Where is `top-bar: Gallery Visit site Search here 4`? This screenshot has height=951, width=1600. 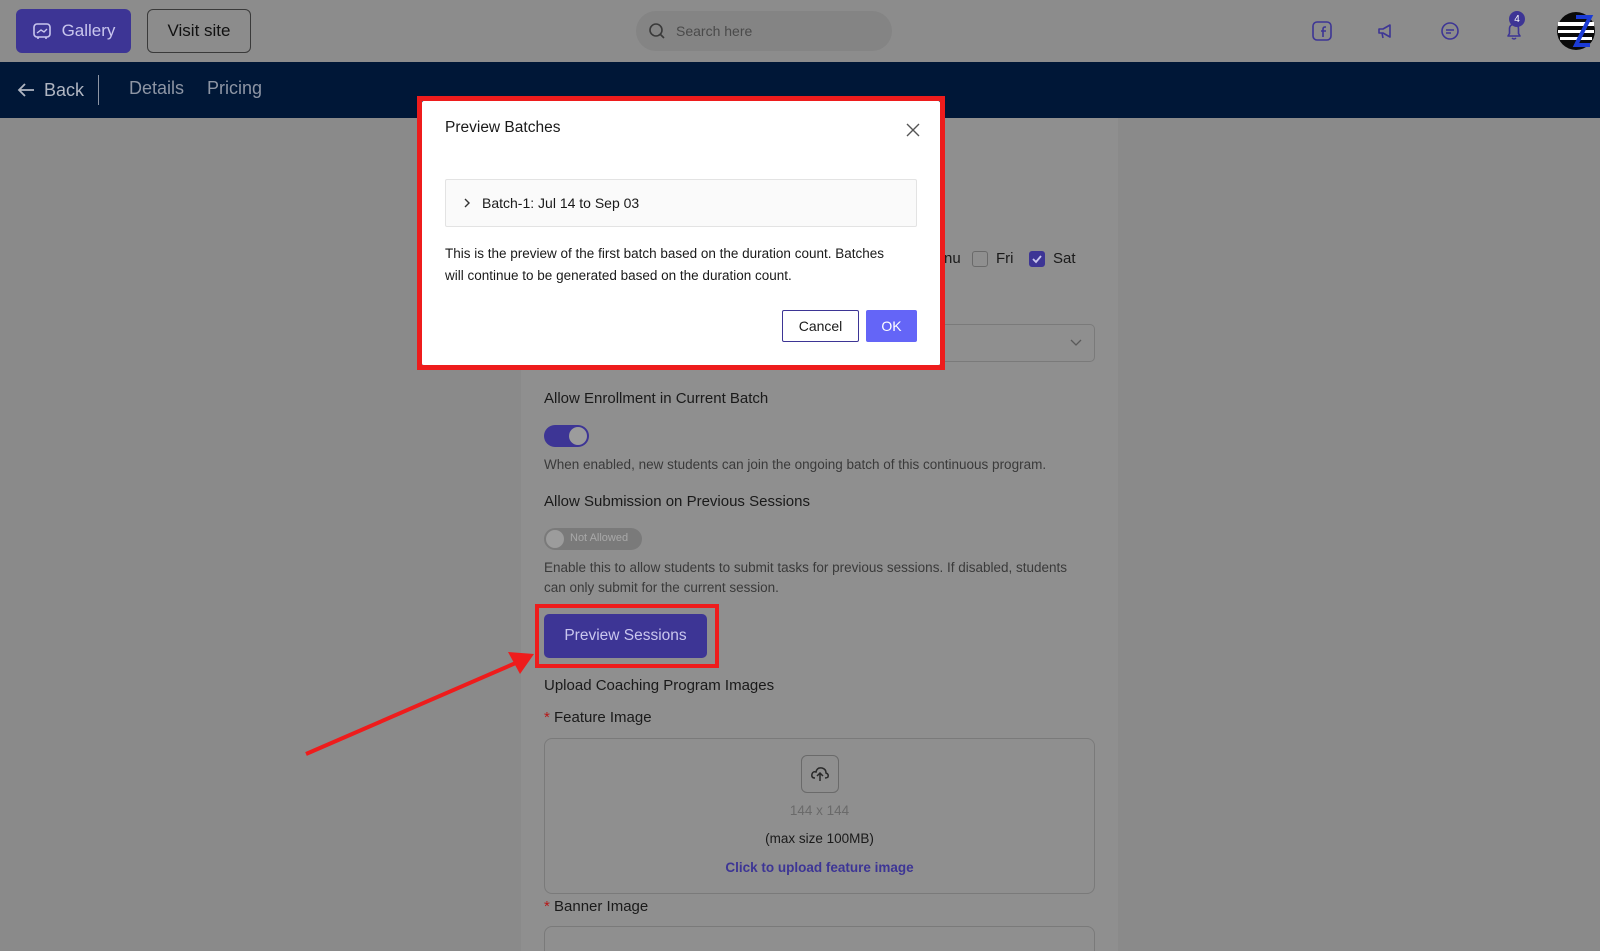
top-bar: Gallery Visit site Search here 4 is located at coordinates (800, 31).